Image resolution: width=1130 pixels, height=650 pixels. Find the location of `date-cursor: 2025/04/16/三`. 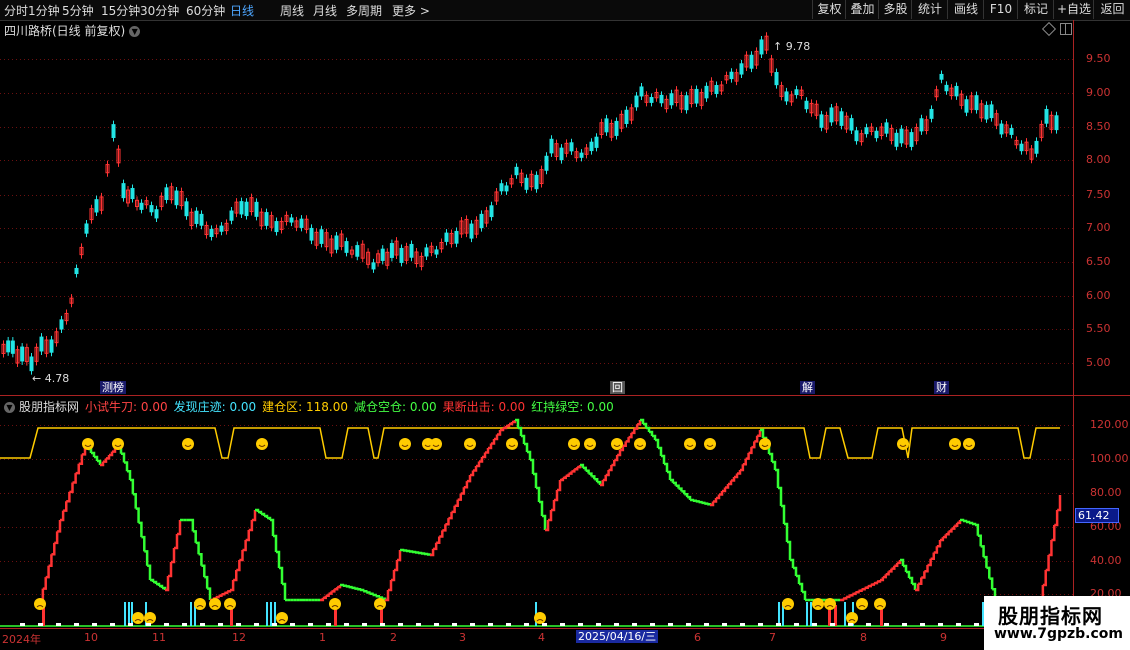

date-cursor: 2025/04/16/三 is located at coordinates (617, 636).